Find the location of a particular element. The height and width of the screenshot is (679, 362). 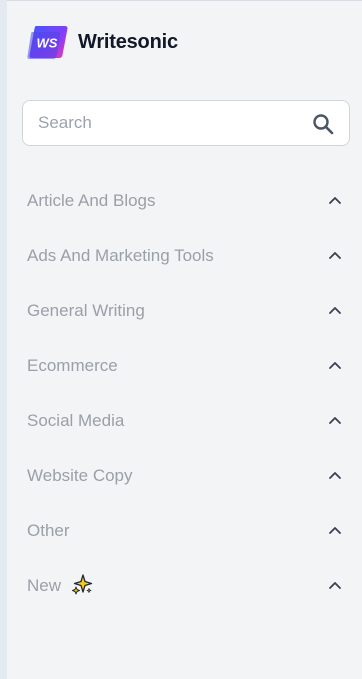

category-ads-and-marketing-tools: Ads And Marketing Tools is located at coordinates (181, 255).